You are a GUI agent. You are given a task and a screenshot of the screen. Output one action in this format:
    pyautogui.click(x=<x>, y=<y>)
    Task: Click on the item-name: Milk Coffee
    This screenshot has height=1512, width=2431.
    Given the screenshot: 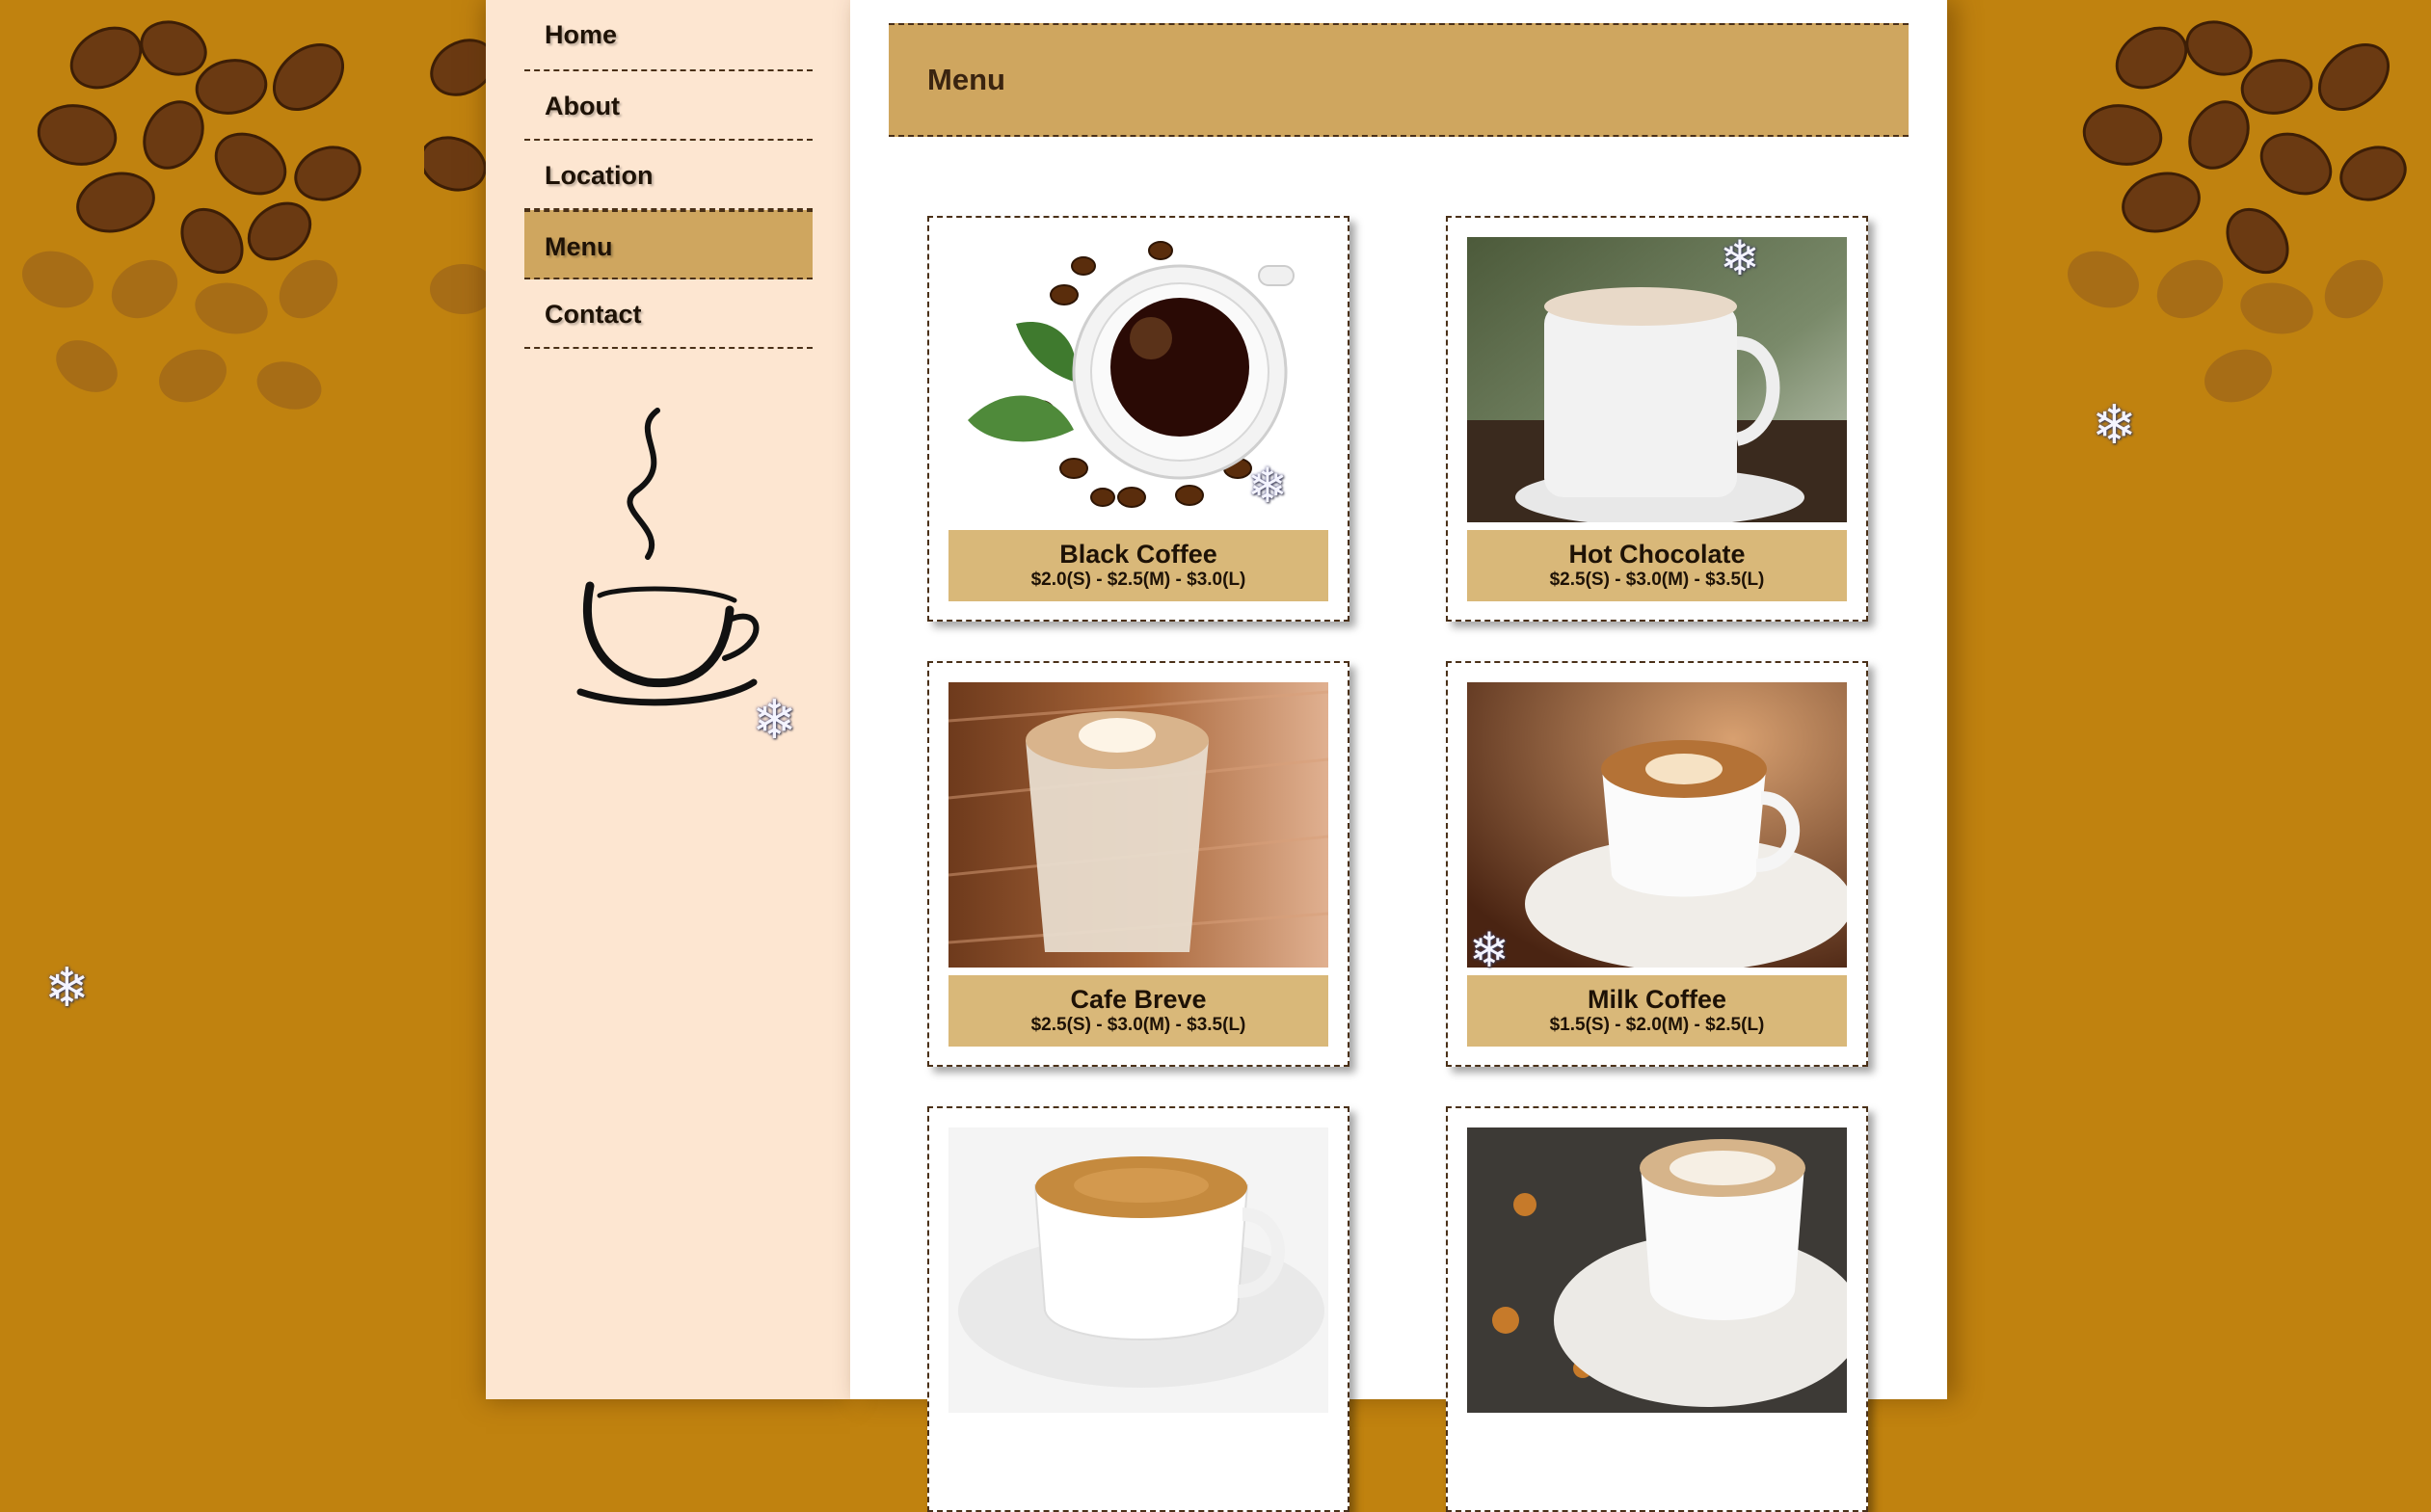 What is the action you would take?
    pyautogui.click(x=1657, y=1000)
    